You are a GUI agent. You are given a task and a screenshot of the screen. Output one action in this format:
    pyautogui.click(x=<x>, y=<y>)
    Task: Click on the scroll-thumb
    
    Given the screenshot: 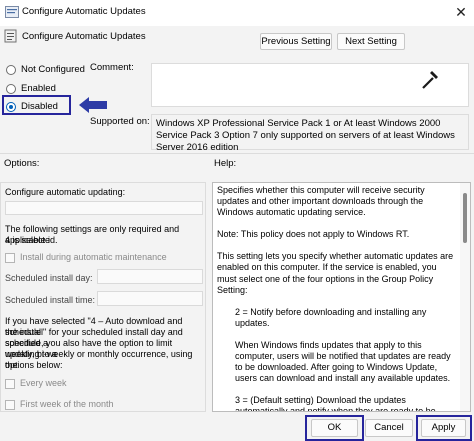 What is the action you would take?
    pyautogui.click(x=465, y=218)
    